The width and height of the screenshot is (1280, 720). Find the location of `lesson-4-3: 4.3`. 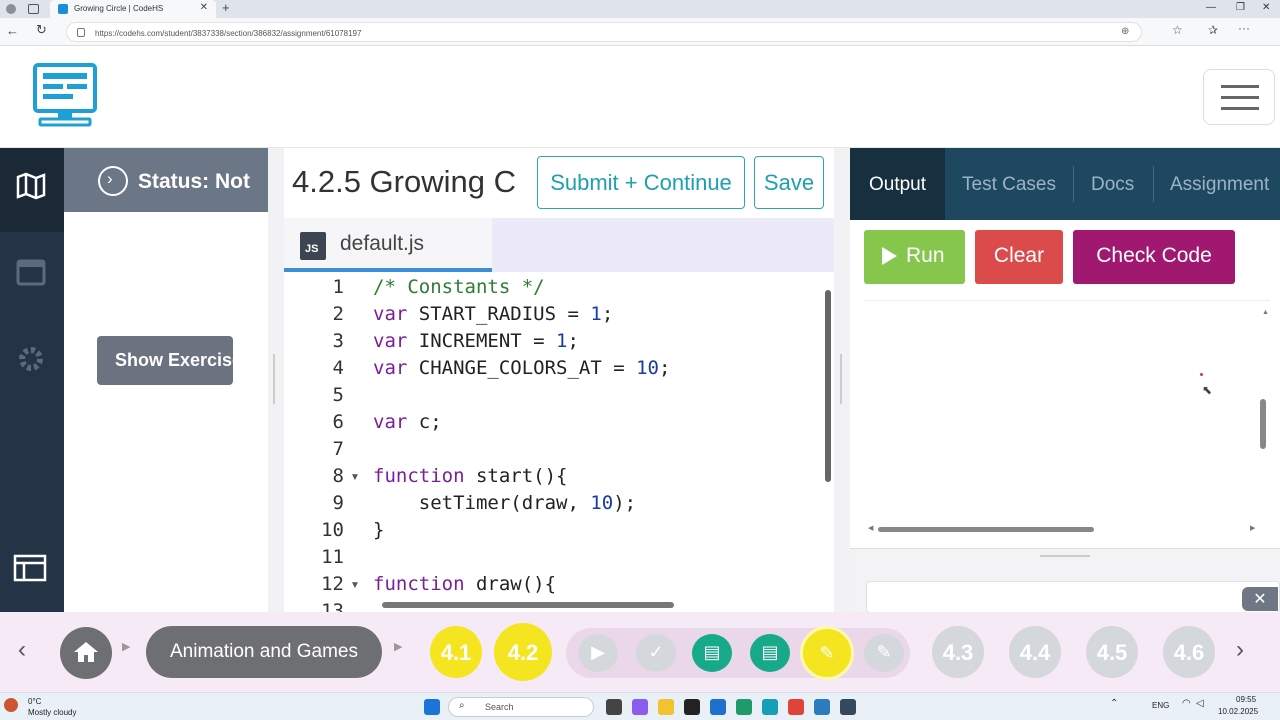

lesson-4-3: 4.3 is located at coordinates (958, 652).